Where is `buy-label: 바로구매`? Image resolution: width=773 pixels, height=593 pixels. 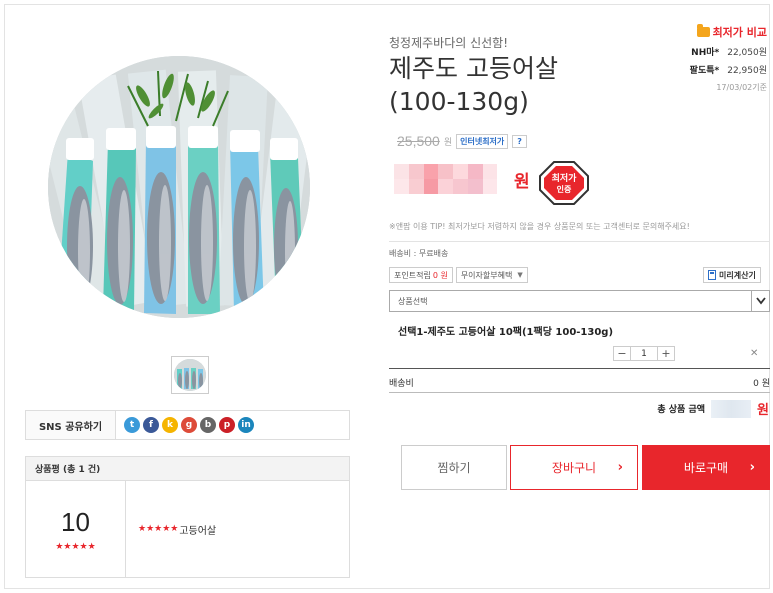 buy-label: 바로구매 is located at coordinates (706, 468).